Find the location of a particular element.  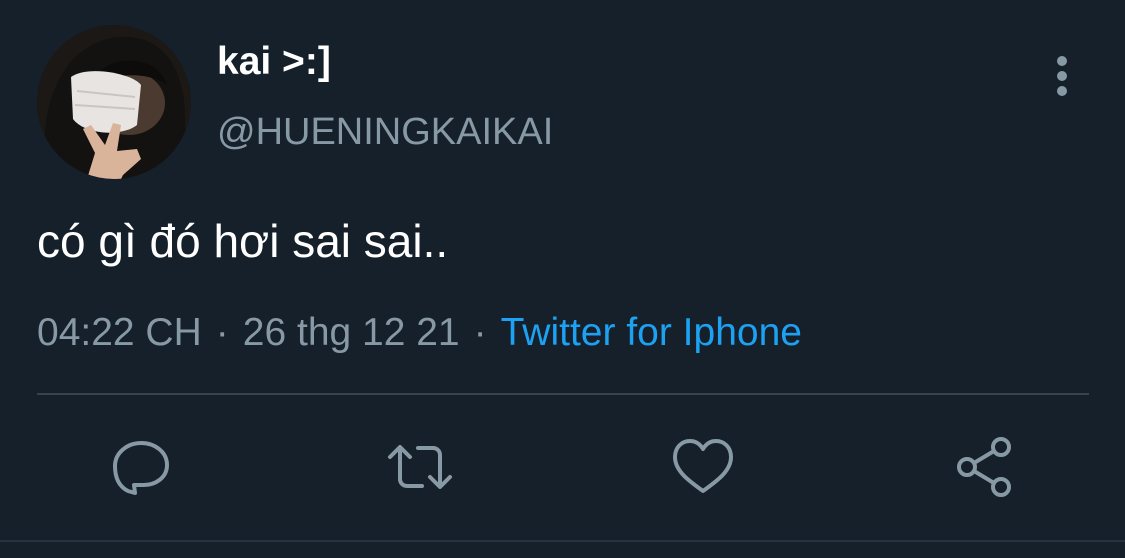

like-button is located at coordinates (703, 467).